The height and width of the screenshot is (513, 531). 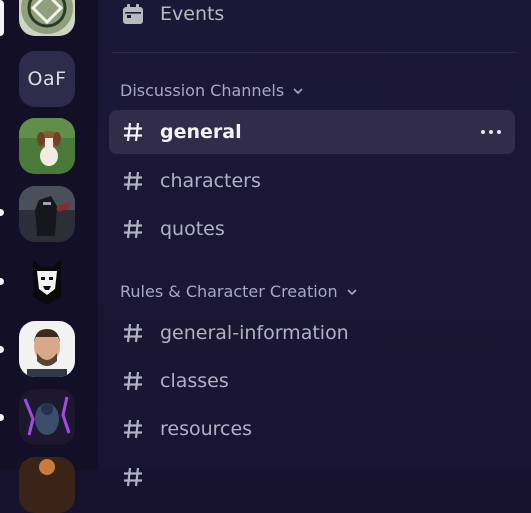 What do you see at coordinates (202, 90) in the screenshot?
I see `category-label: Discussion Channels` at bounding box center [202, 90].